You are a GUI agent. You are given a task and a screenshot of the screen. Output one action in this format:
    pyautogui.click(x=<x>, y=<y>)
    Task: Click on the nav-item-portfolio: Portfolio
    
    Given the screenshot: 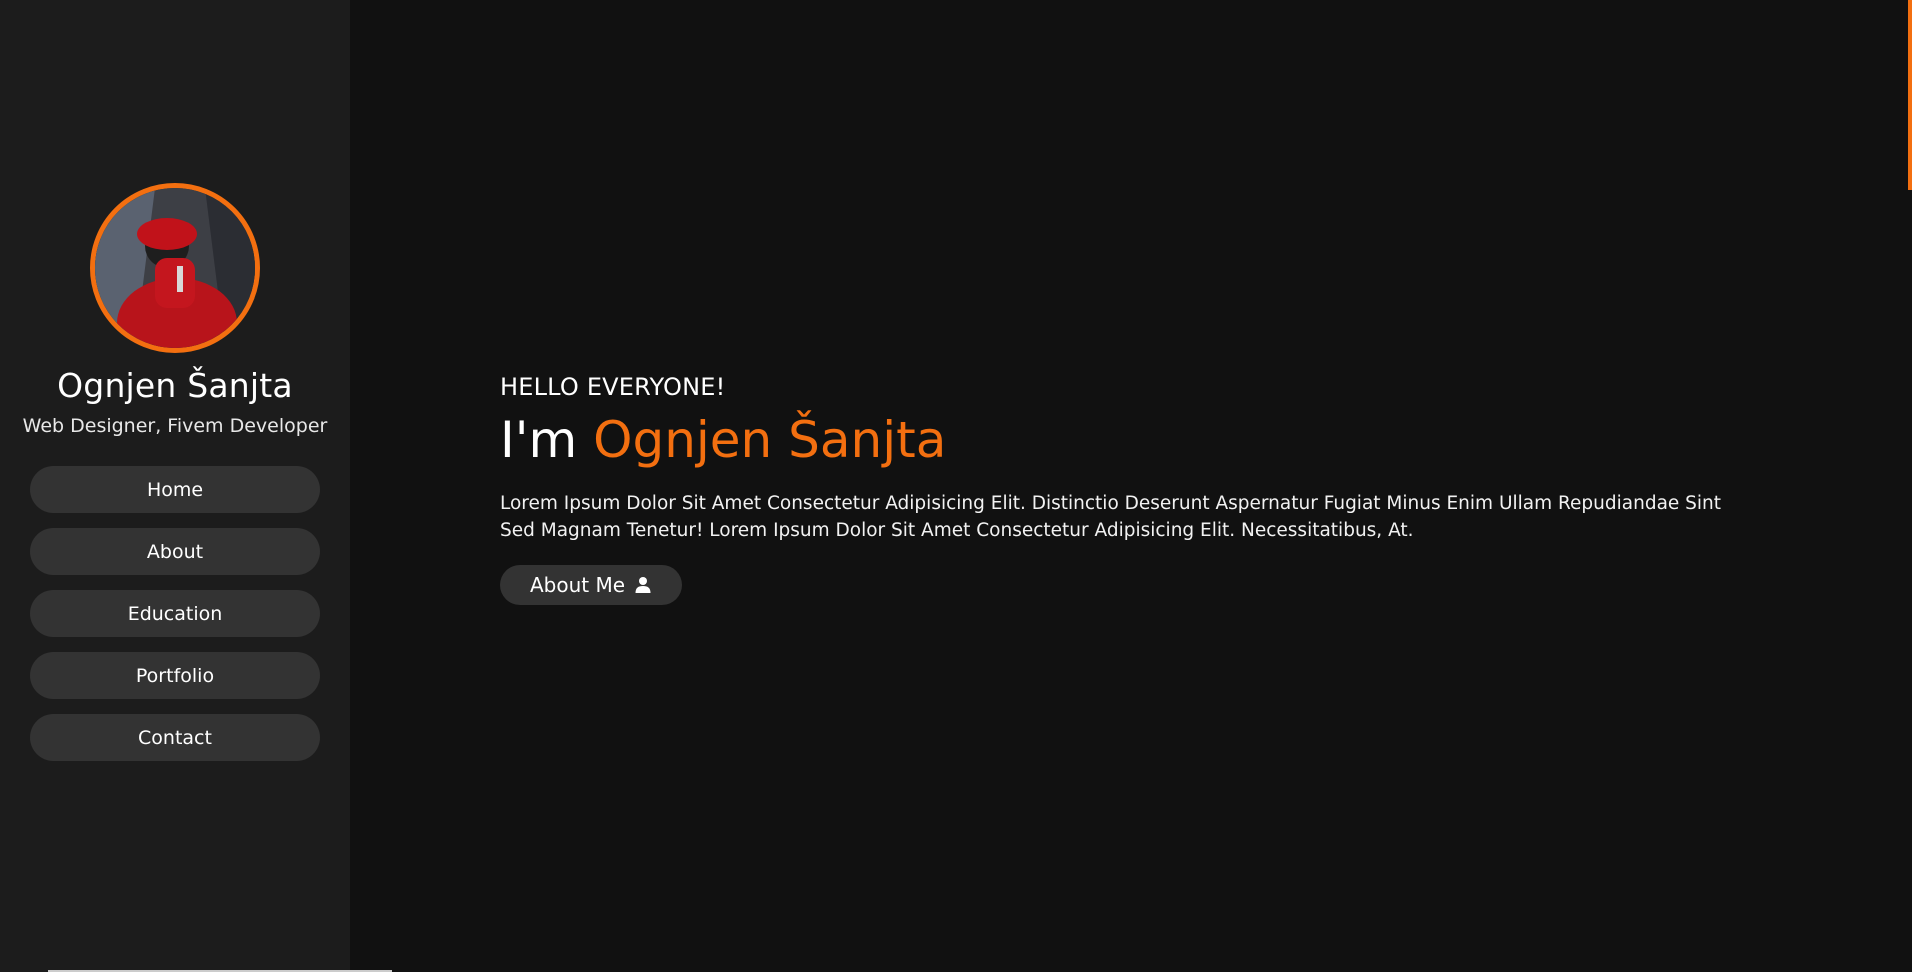 What is the action you would take?
    pyautogui.click(x=175, y=675)
    